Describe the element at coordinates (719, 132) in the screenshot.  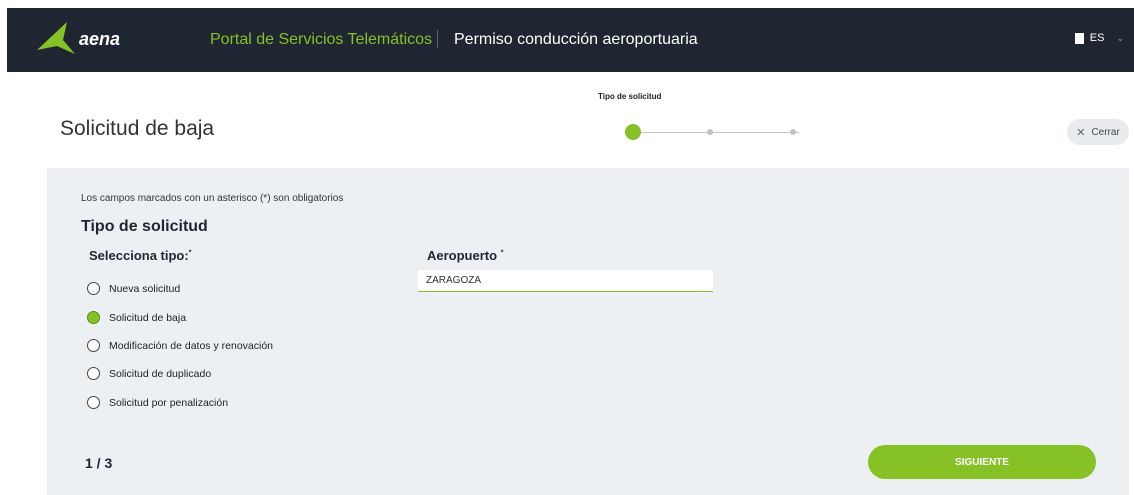
I see `stepper-line` at that location.